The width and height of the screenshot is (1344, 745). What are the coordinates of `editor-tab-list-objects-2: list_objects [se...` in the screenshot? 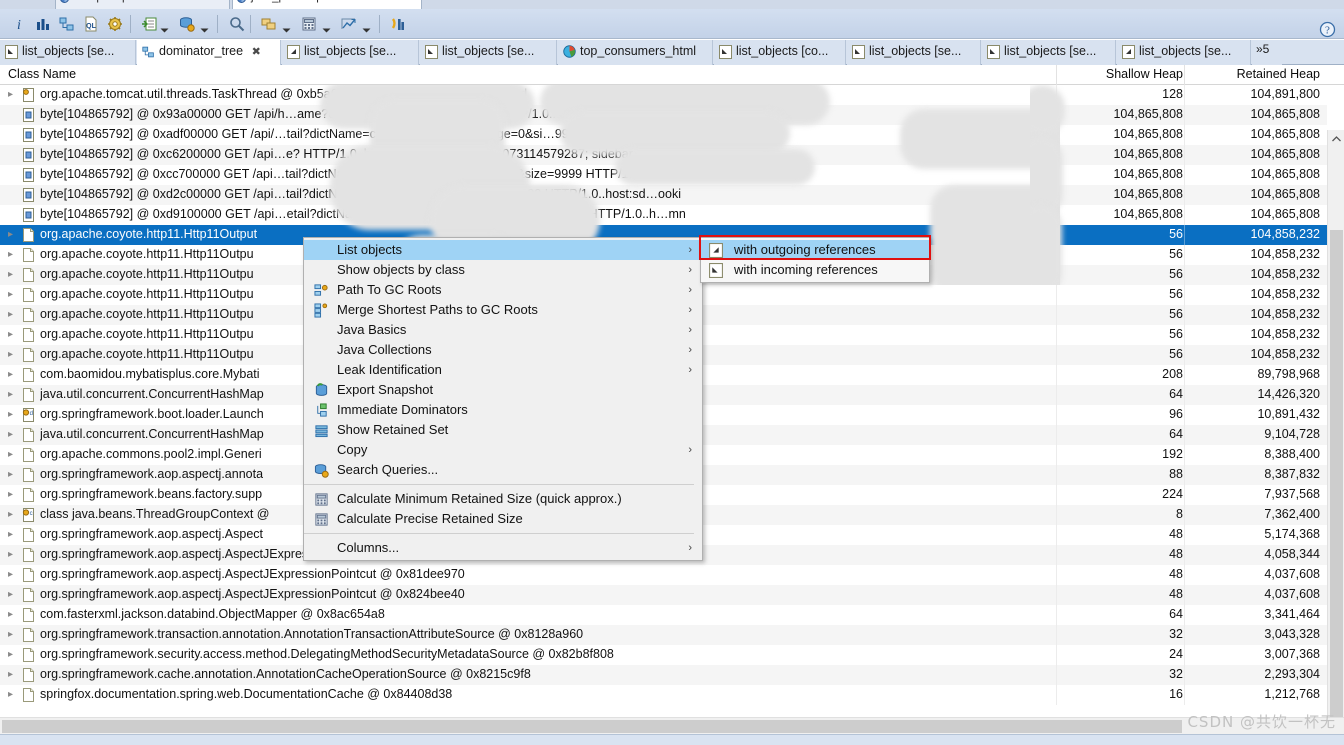 It's located at (350, 52).